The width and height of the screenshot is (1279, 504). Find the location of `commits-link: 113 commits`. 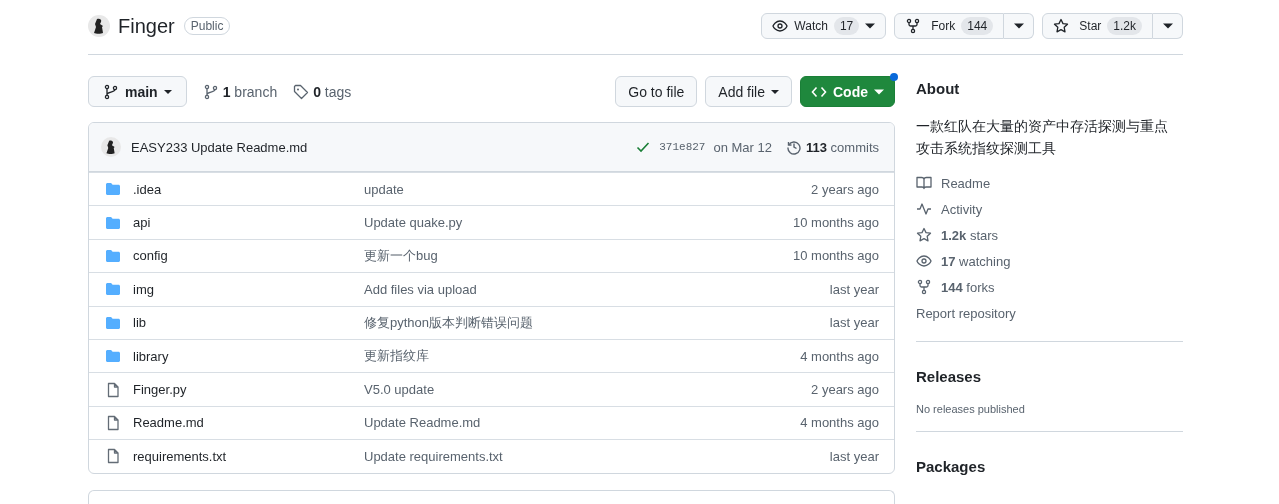

commits-link: 113 commits is located at coordinates (842, 147).